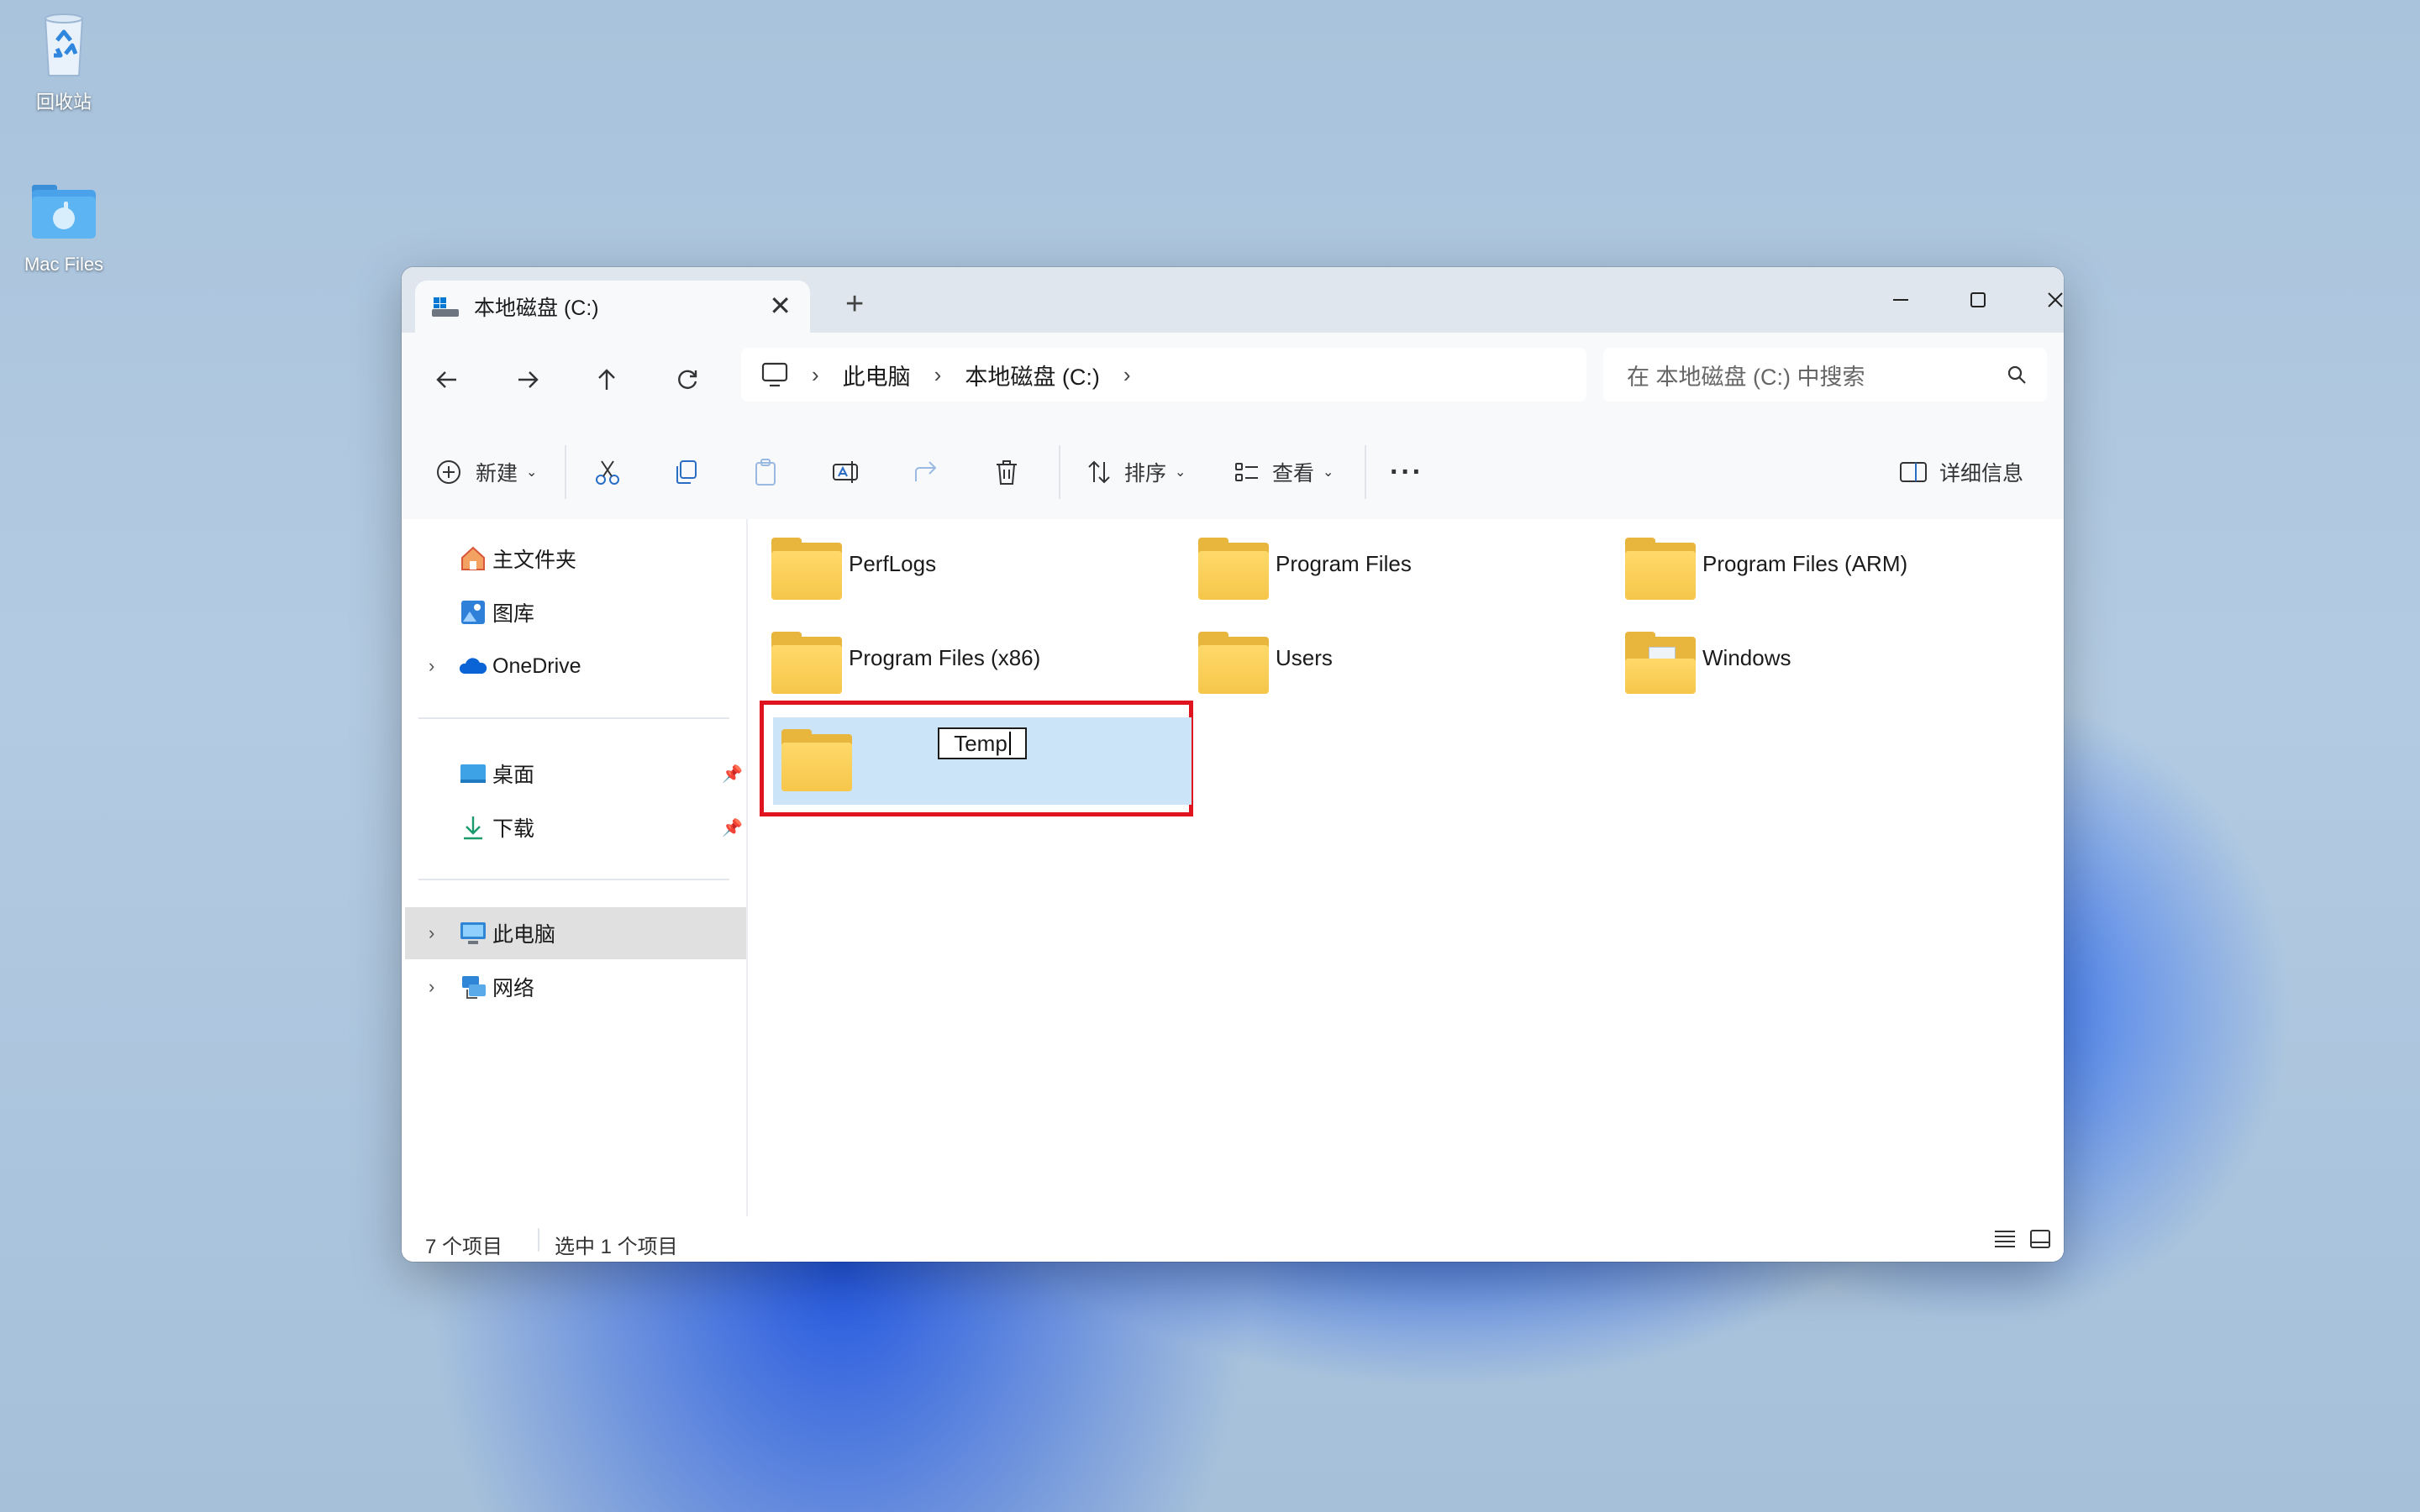 This screenshot has height=1512, width=2420. I want to click on folder-item: Program Files (ARM), so click(1836, 578).